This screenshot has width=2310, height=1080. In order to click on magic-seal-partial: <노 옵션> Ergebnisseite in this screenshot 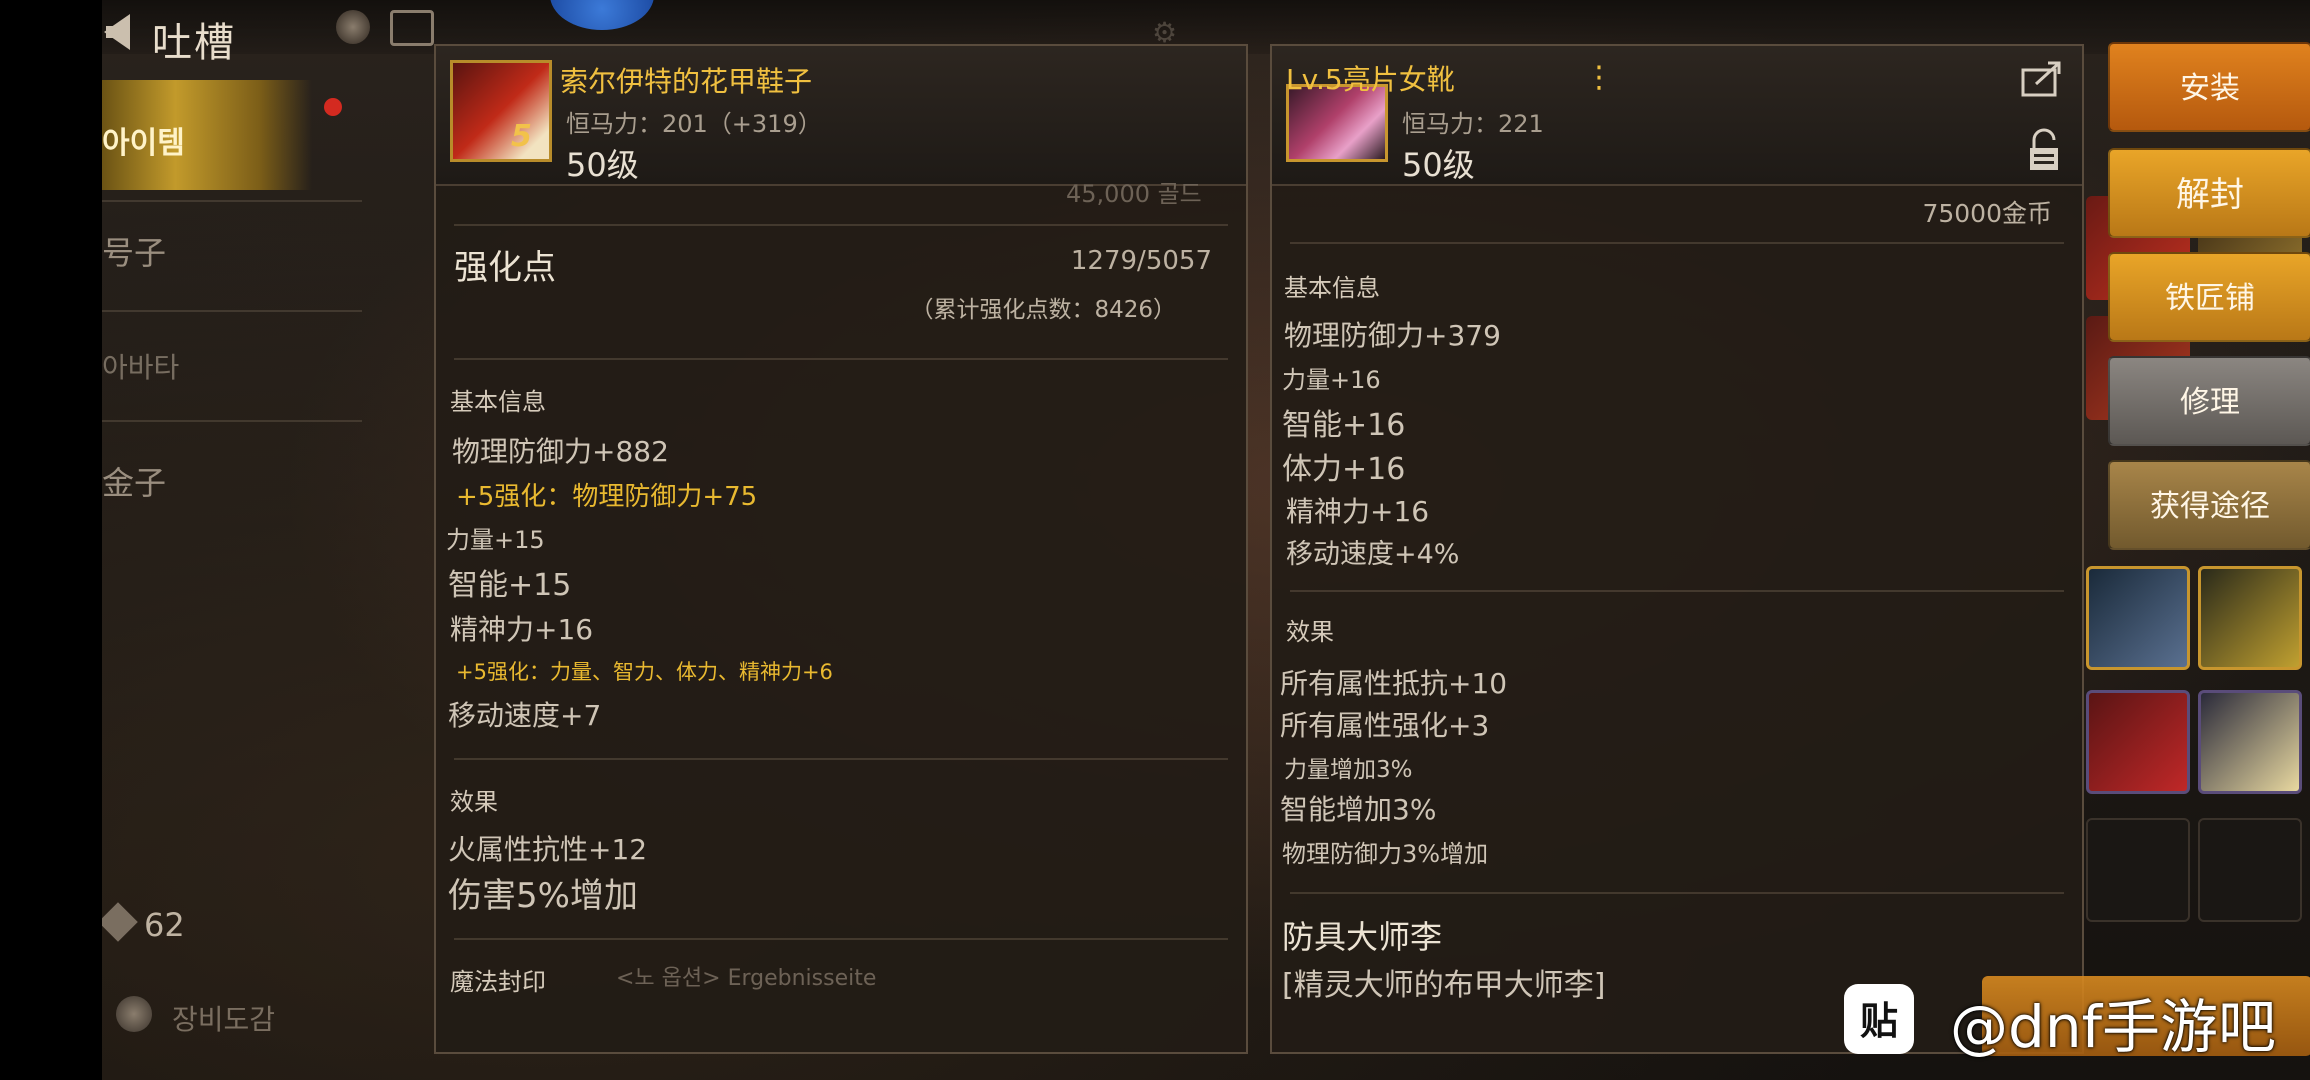, I will do `click(746, 978)`.